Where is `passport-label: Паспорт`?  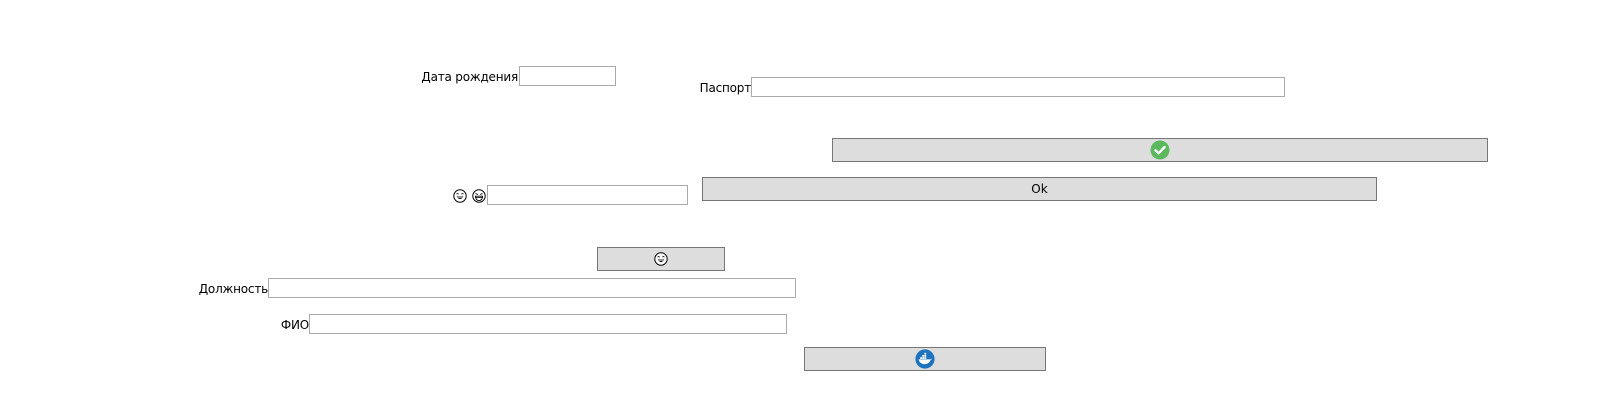 passport-label: Паспорт is located at coordinates (725, 88).